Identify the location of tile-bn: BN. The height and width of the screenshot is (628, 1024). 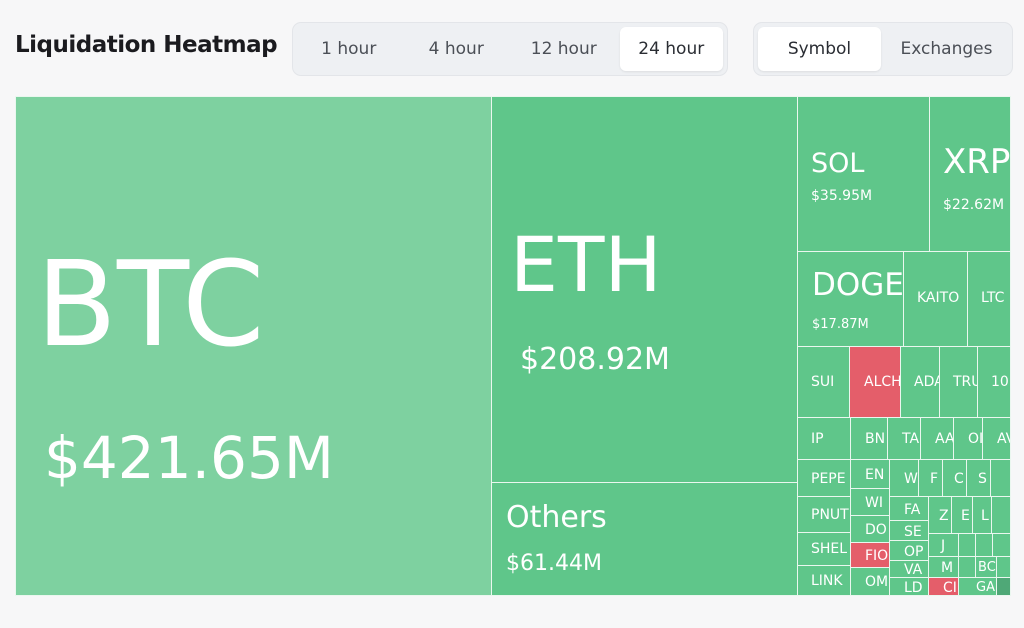
(869, 438).